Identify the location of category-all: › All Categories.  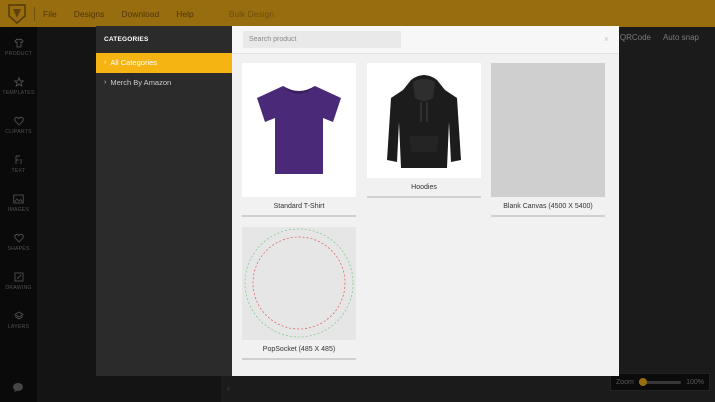
(164, 63).